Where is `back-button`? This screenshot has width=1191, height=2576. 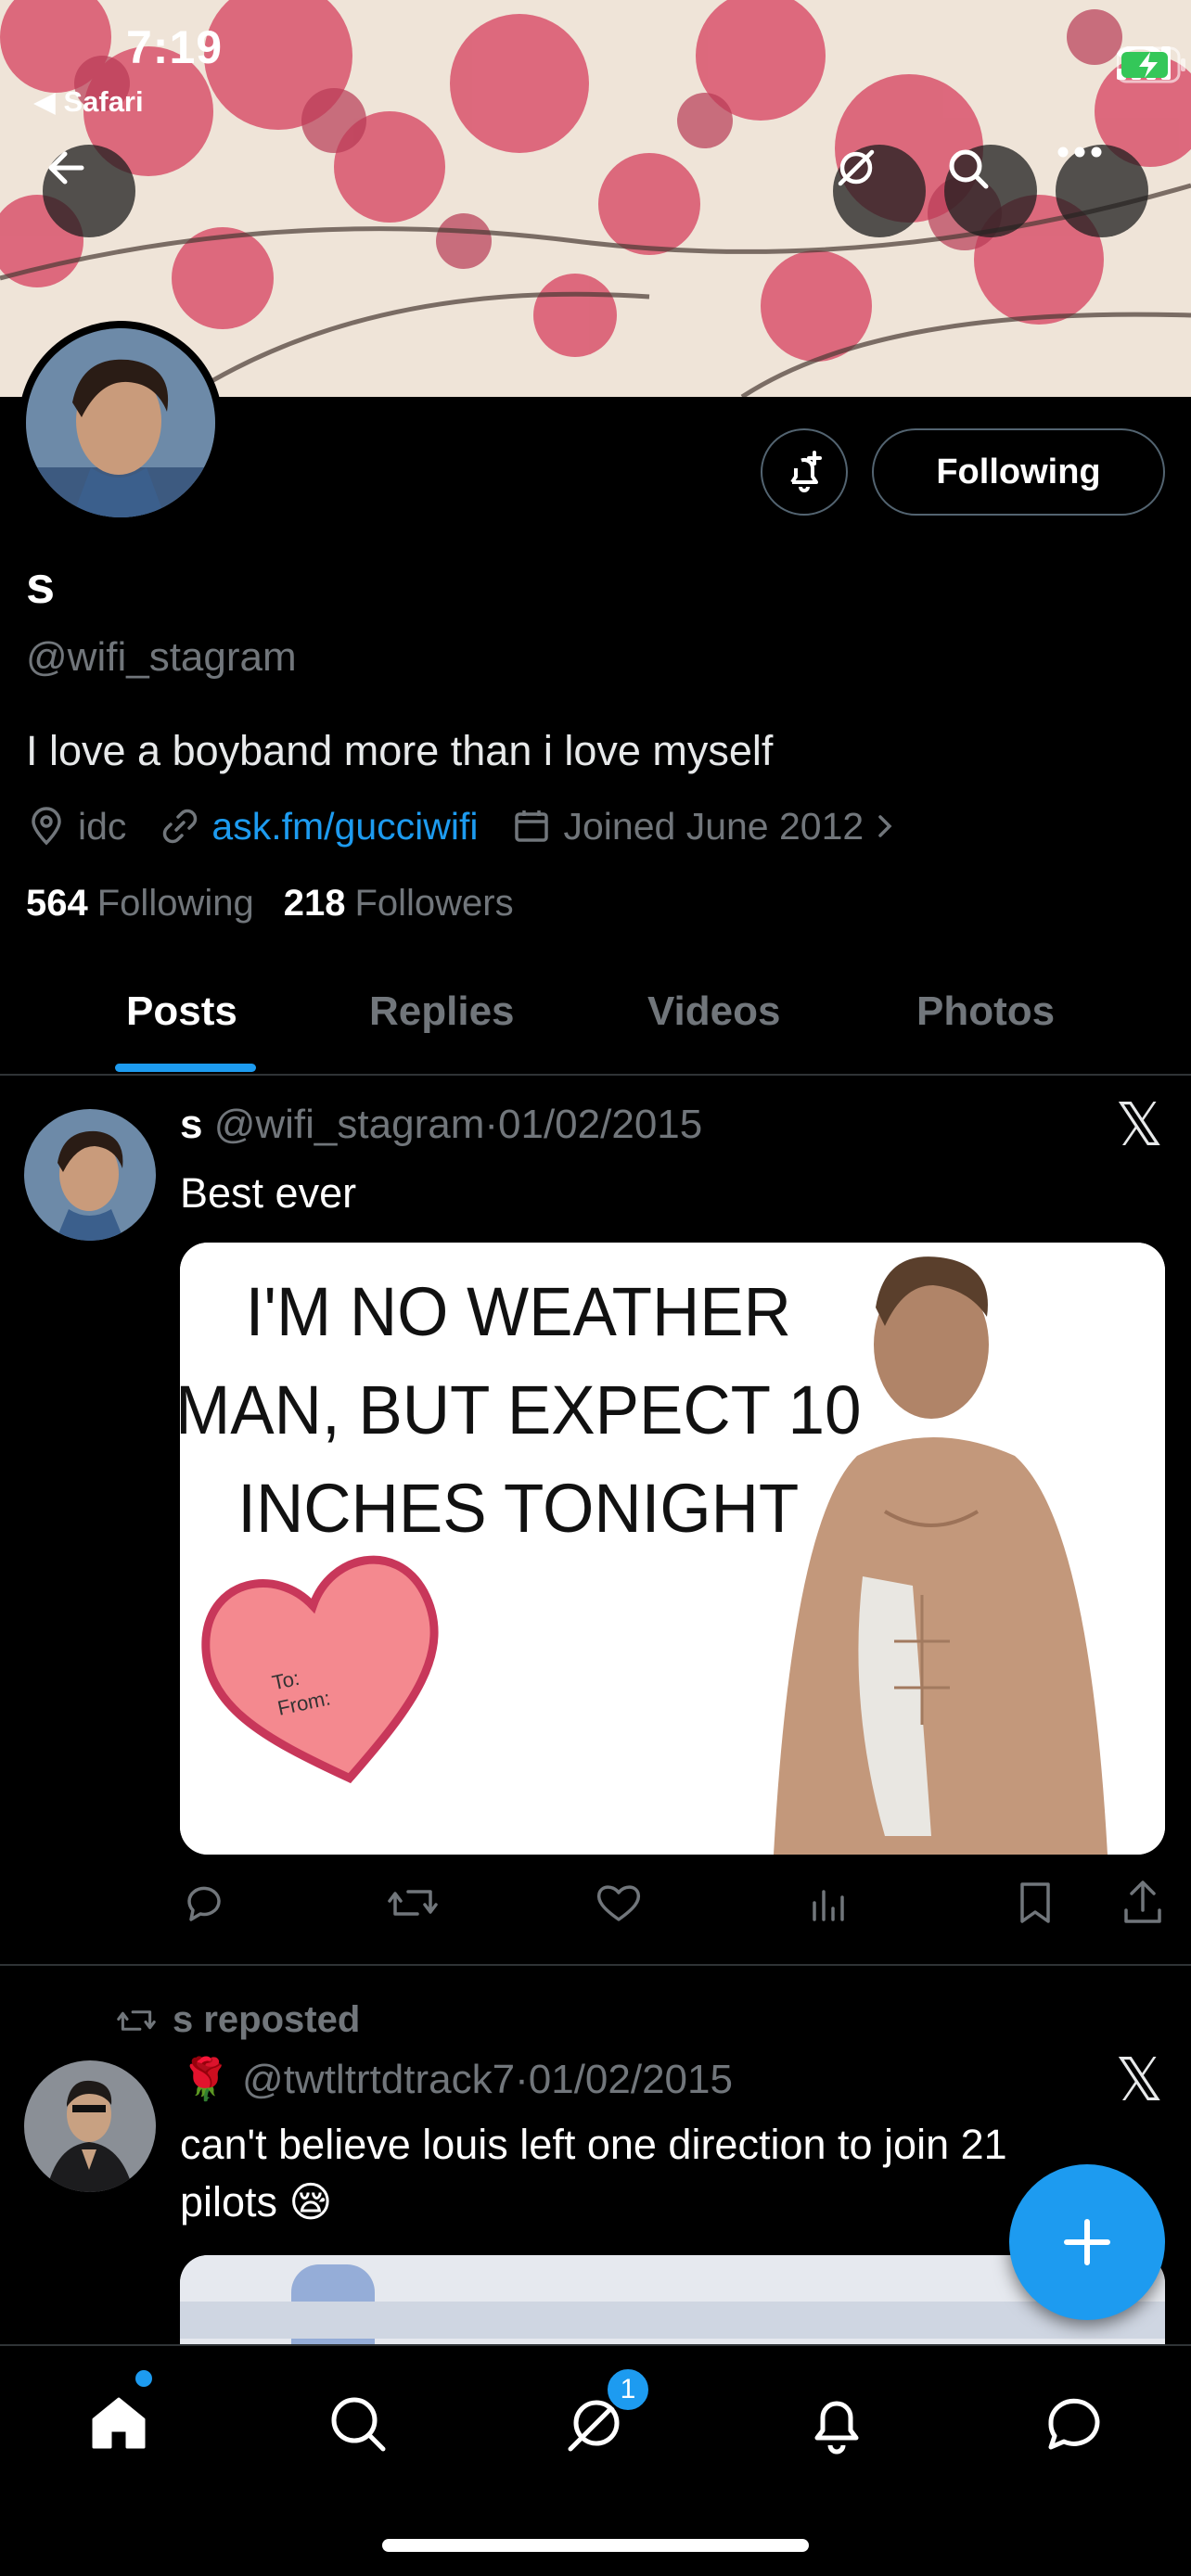 back-button is located at coordinates (89, 191).